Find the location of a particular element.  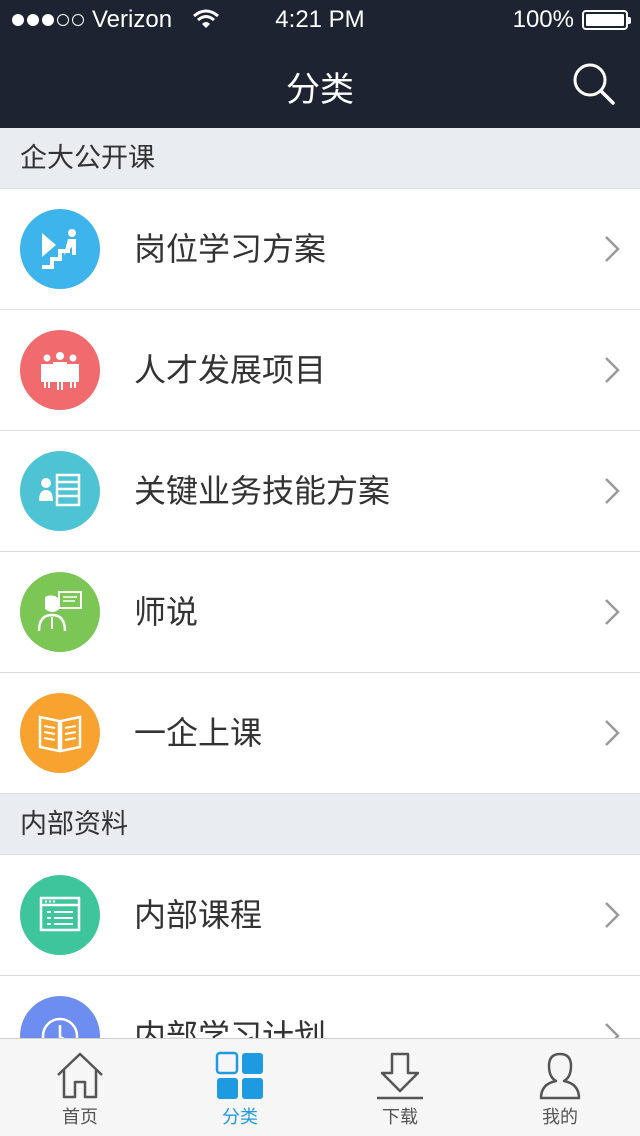

list-item: 人才发展项目 is located at coordinates (320, 370).